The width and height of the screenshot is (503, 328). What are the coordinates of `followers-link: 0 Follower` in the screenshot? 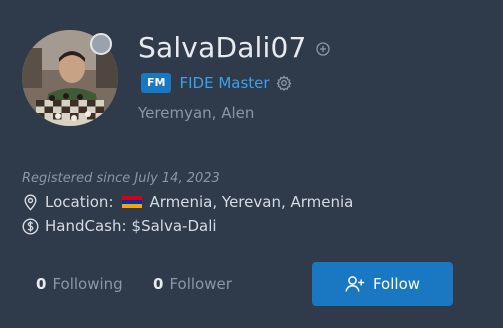 It's located at (192, 284).